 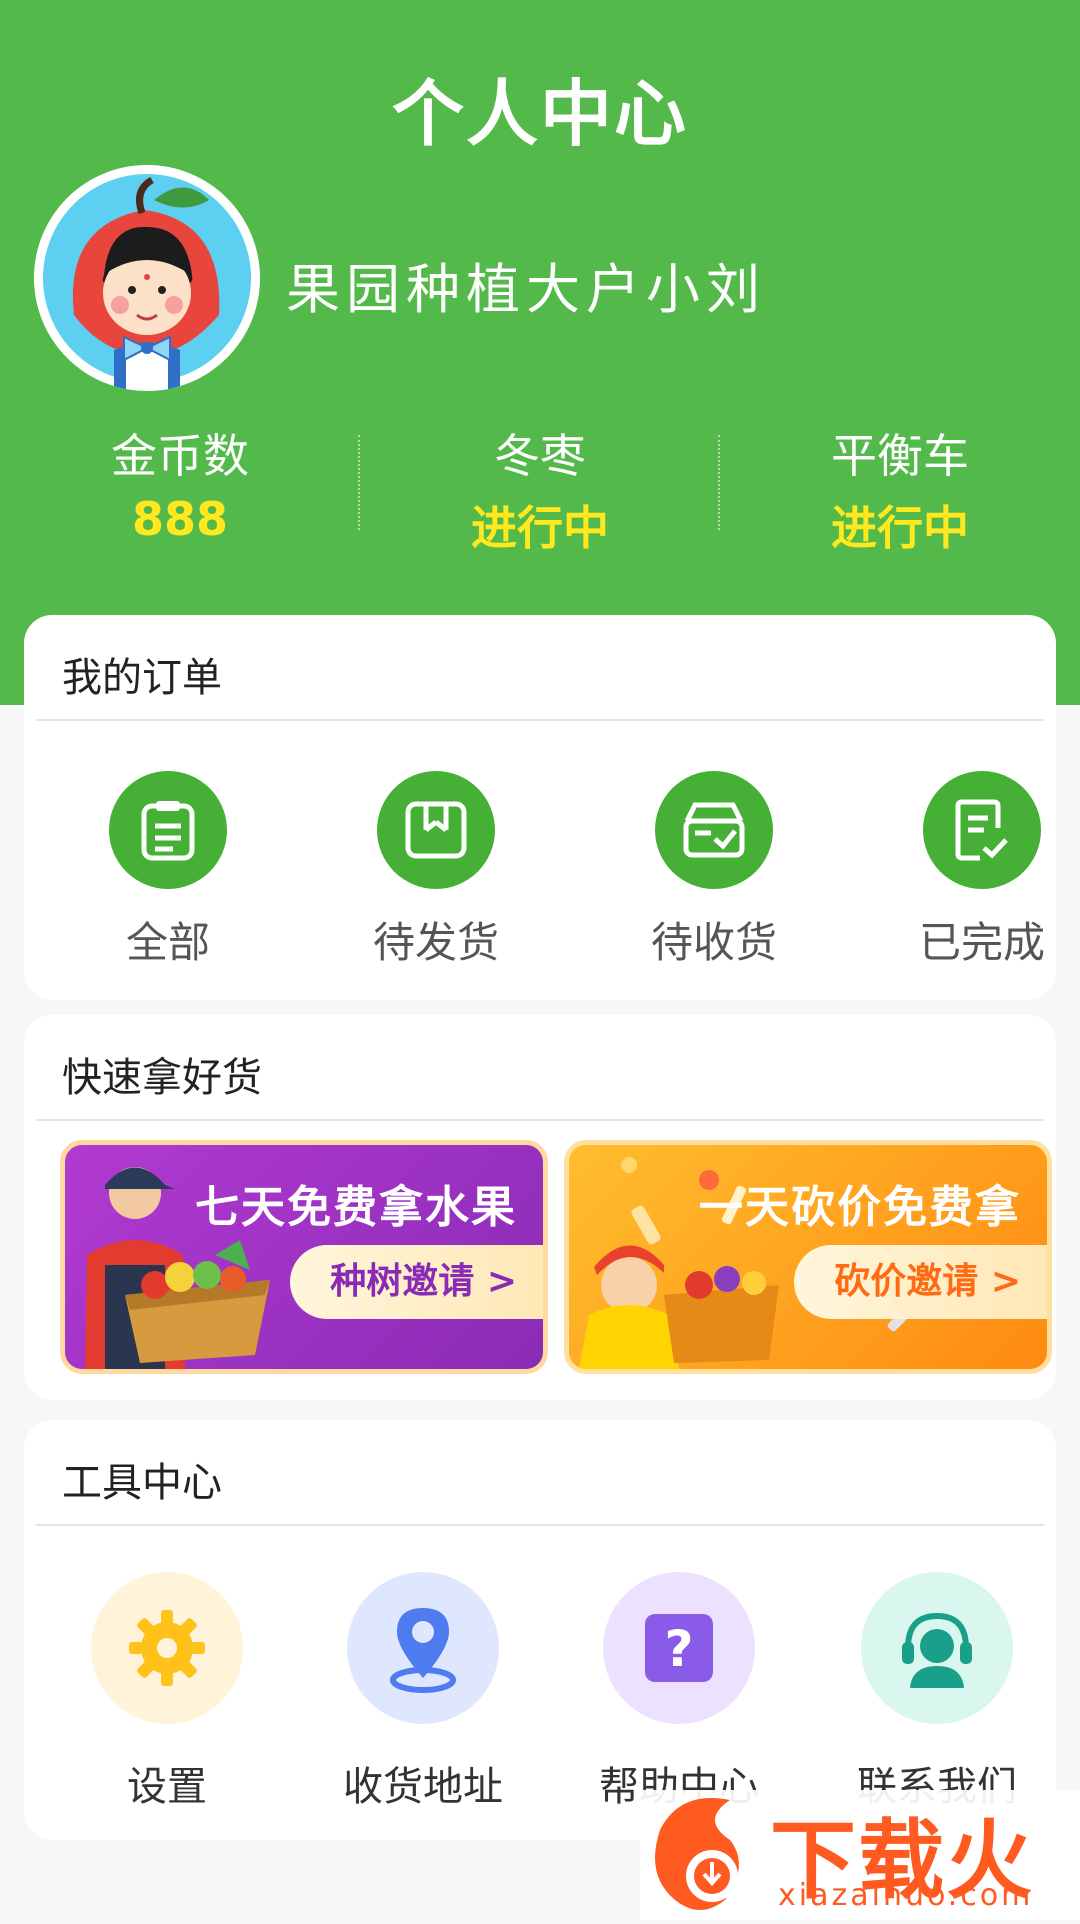 What do you see at coordinates (423, 1648) in the screenshot?
I see `location-pin-icon` at bounding box center [423, 1648].